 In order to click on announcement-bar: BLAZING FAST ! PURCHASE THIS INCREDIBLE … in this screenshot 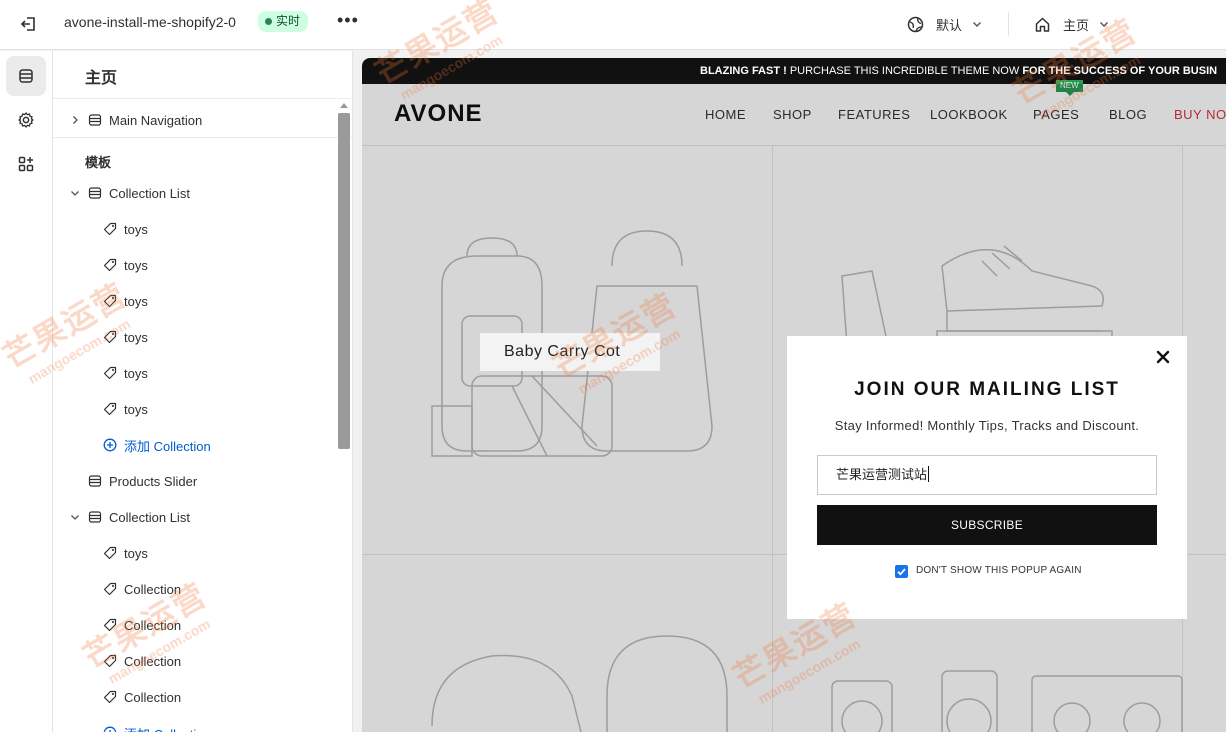, I will do `click(794, 71)`.